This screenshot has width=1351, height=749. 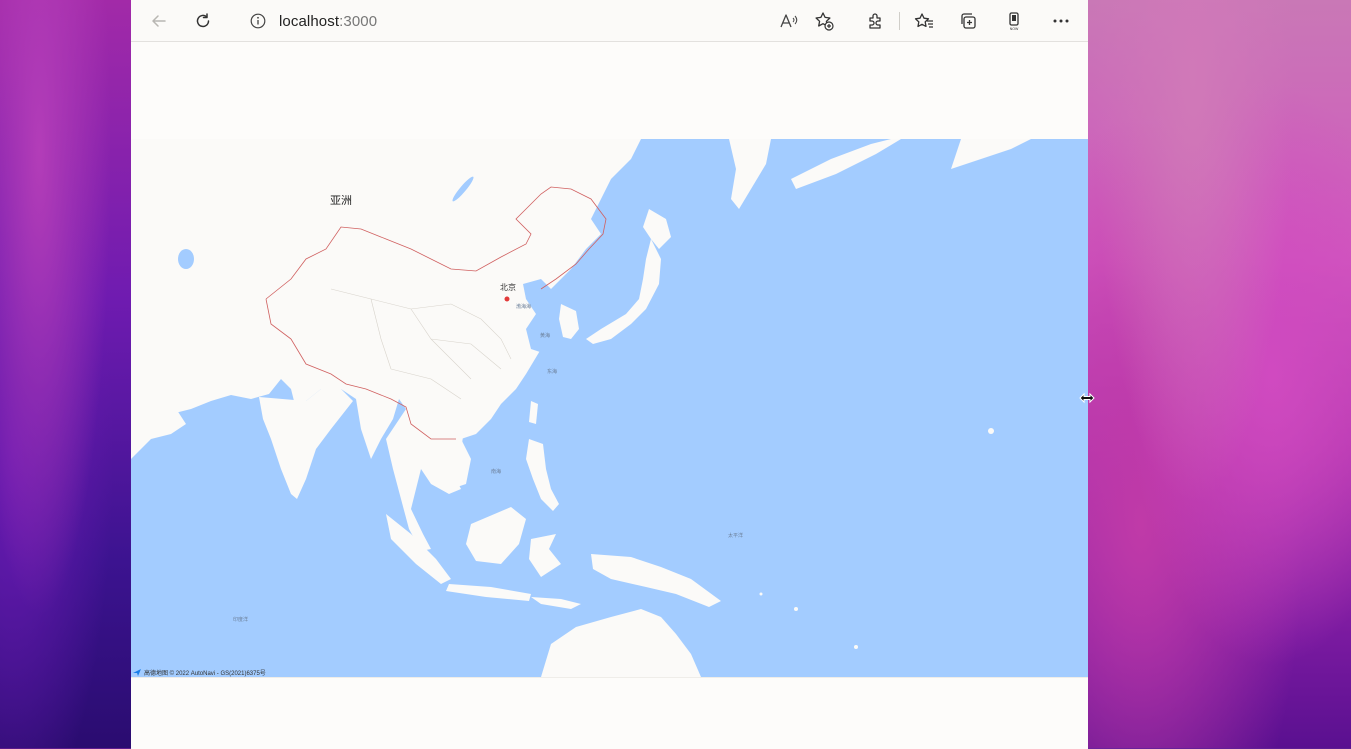 What do you see at coordinates (203, 21) in the screenshot?
I see `refresh-icon` at bounding box center [203, 21].